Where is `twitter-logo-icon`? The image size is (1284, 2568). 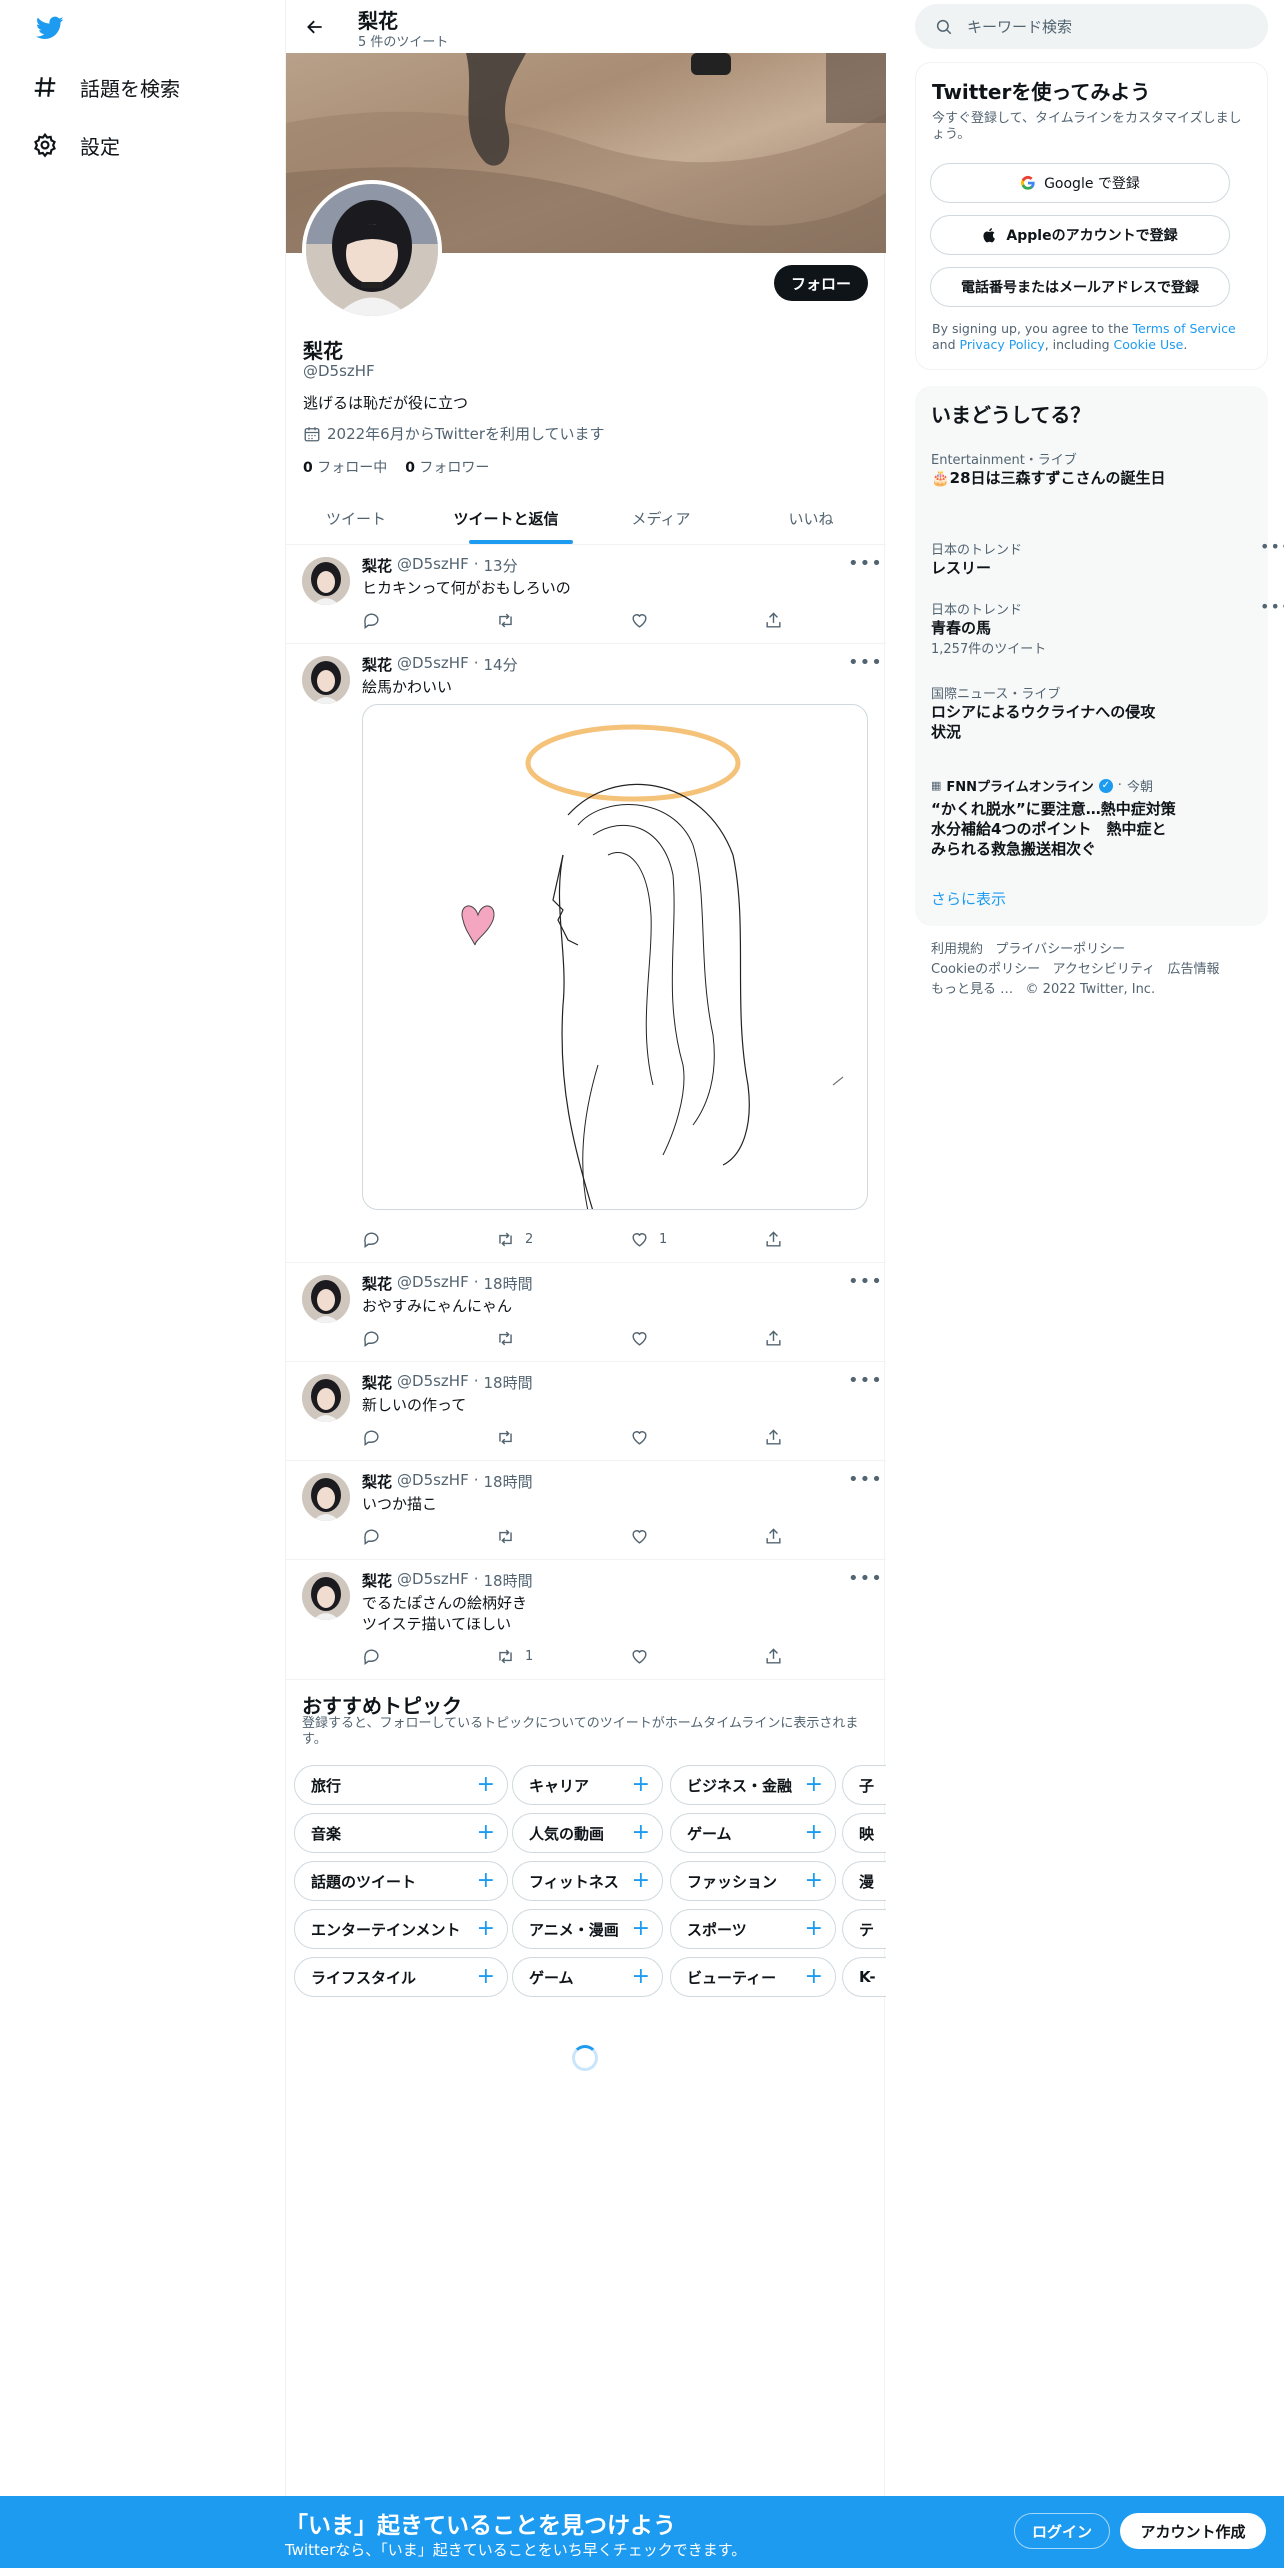 twitter-logo-icon is located at coordinates (50, 28).